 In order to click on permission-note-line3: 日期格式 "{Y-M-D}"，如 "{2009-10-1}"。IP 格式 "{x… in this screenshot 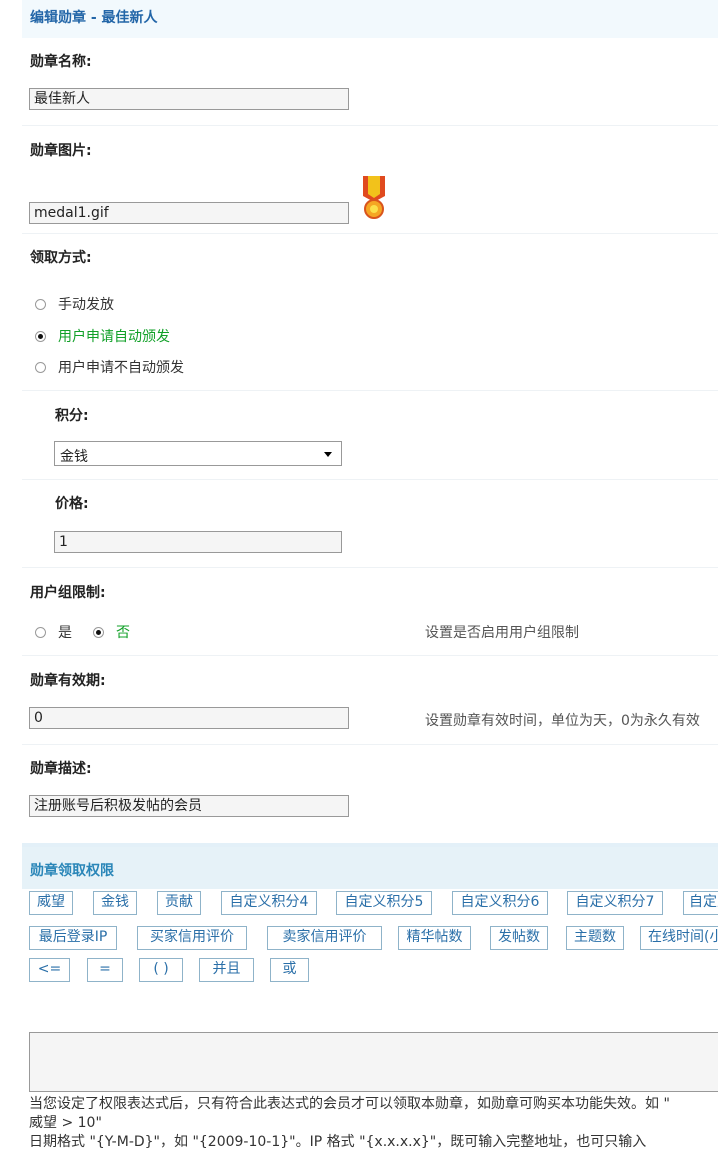, I will do `click(338, 1142)`.